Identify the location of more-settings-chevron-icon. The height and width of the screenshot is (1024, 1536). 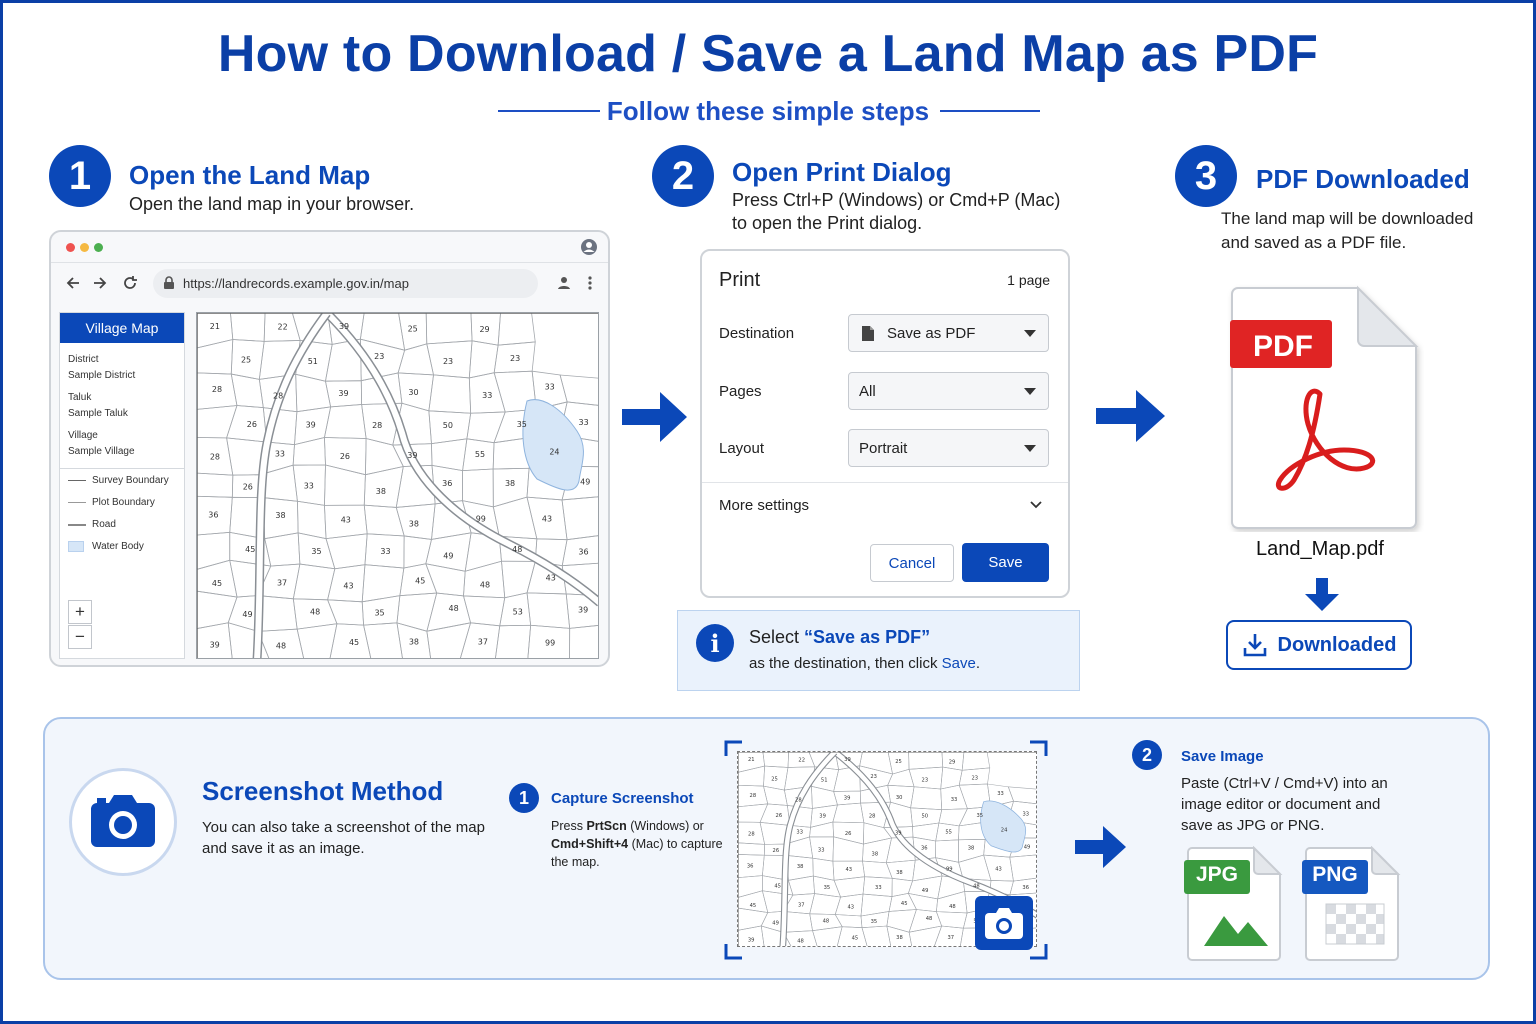
(1036, 505).